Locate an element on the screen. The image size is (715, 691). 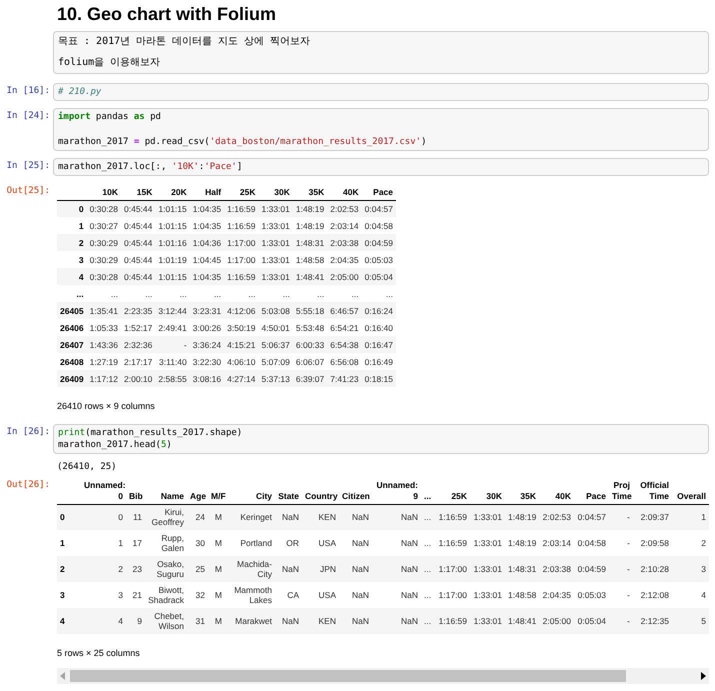
table-cell: Mammoth Lakes is located at coordinates (253, 595).